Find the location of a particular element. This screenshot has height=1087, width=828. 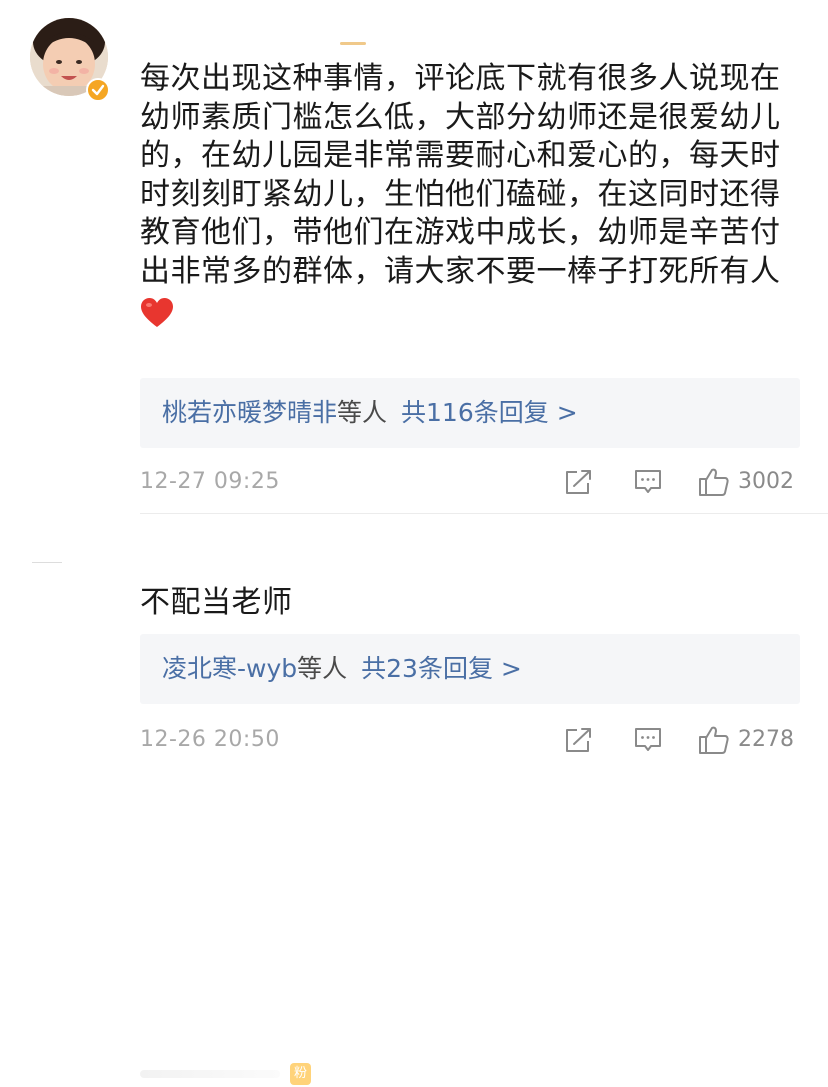

like-count: 2278 is located at coordinates (766, 739).